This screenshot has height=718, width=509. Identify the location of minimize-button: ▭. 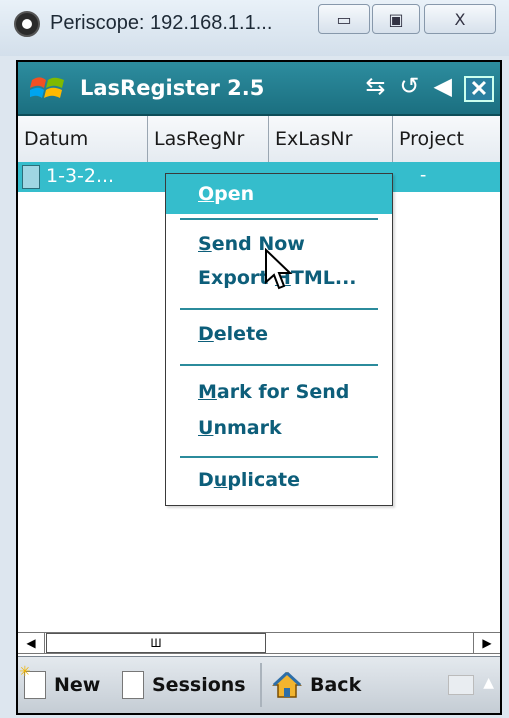
(344, 19).